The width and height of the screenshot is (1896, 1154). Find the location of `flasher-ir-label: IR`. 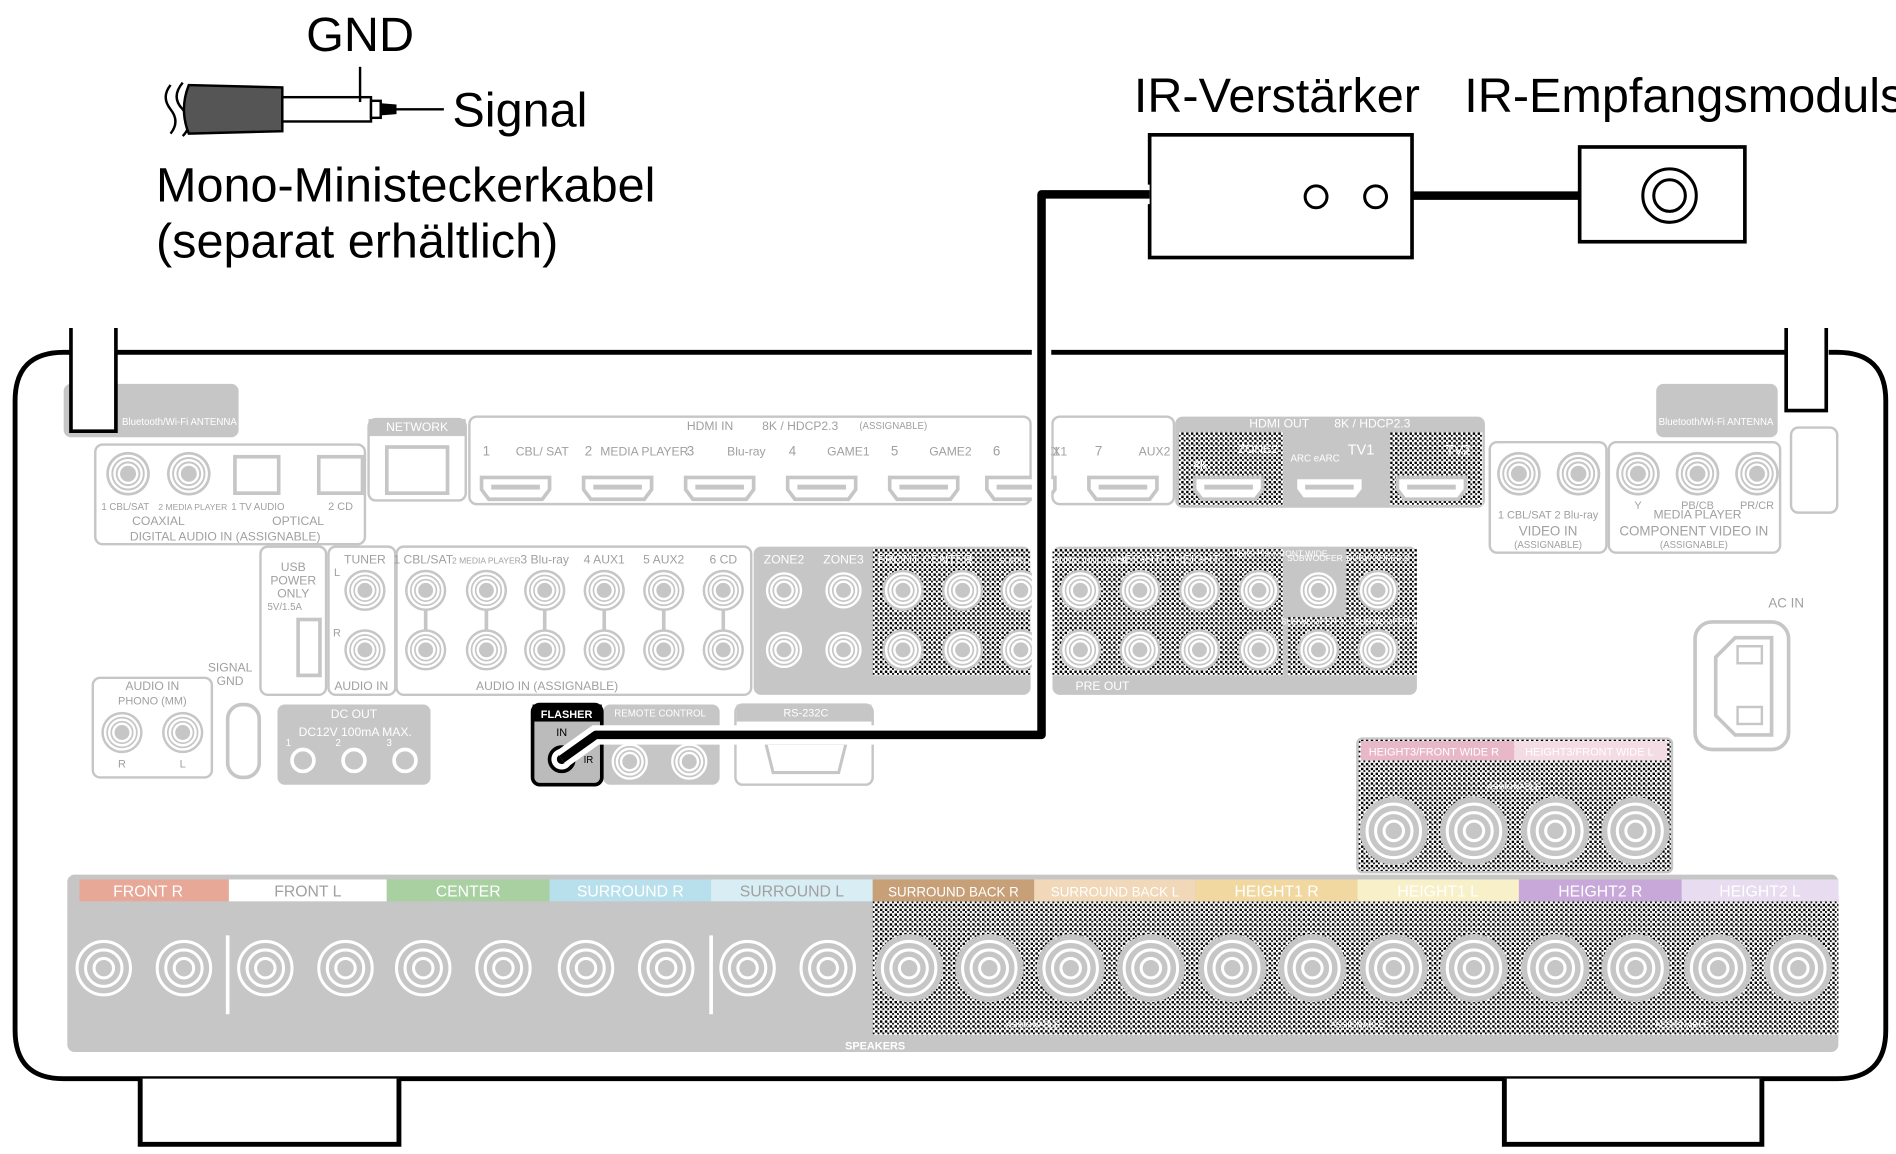

flasher-ir-label: IR is located at coordinates (589, 760).